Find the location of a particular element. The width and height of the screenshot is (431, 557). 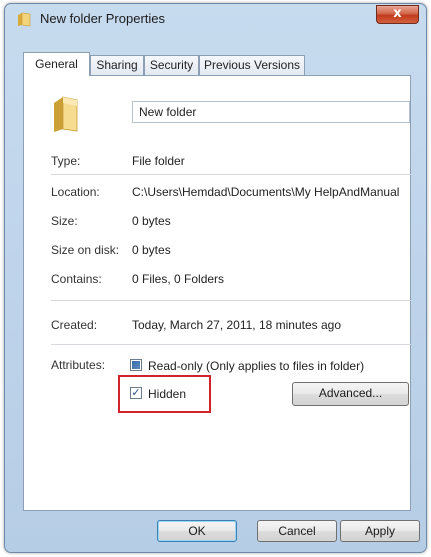

close-button: x is located at coordinates (397, 14).